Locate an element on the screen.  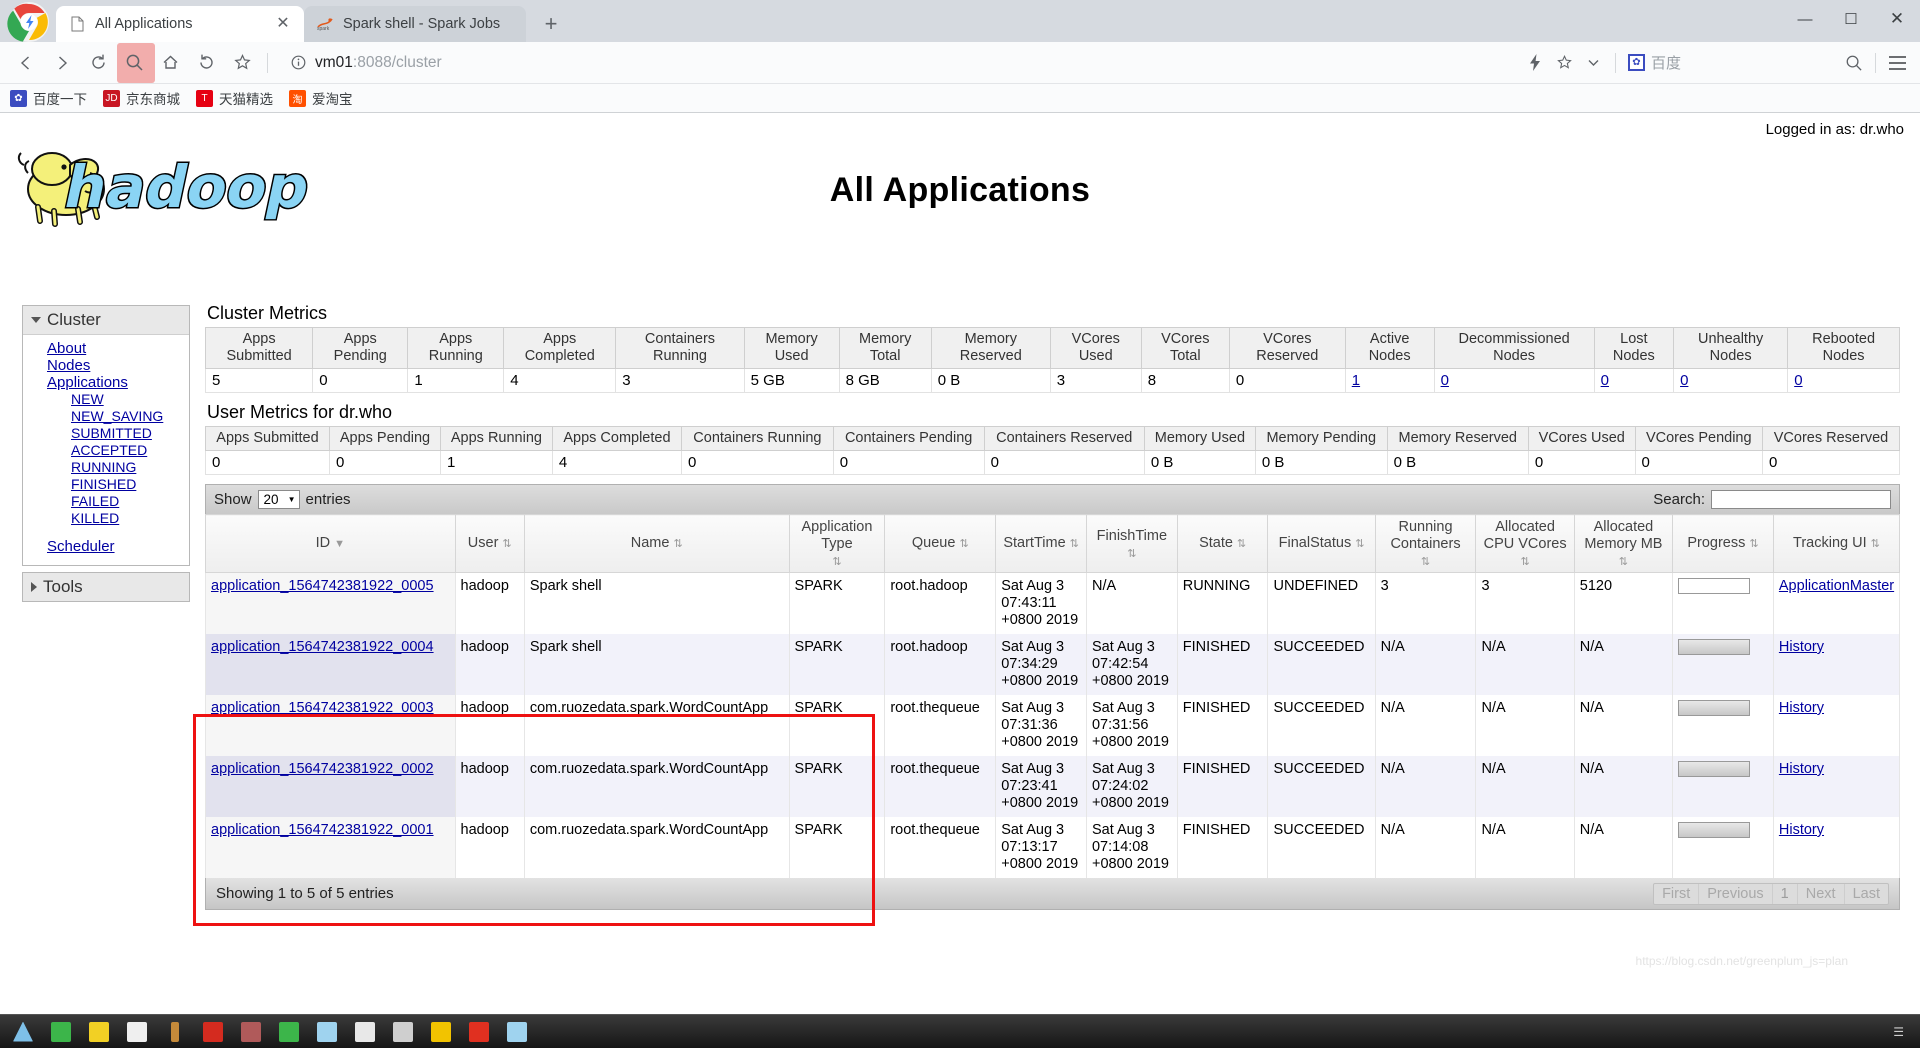
bookmark-star-icon is located at coordinates (242, 63).